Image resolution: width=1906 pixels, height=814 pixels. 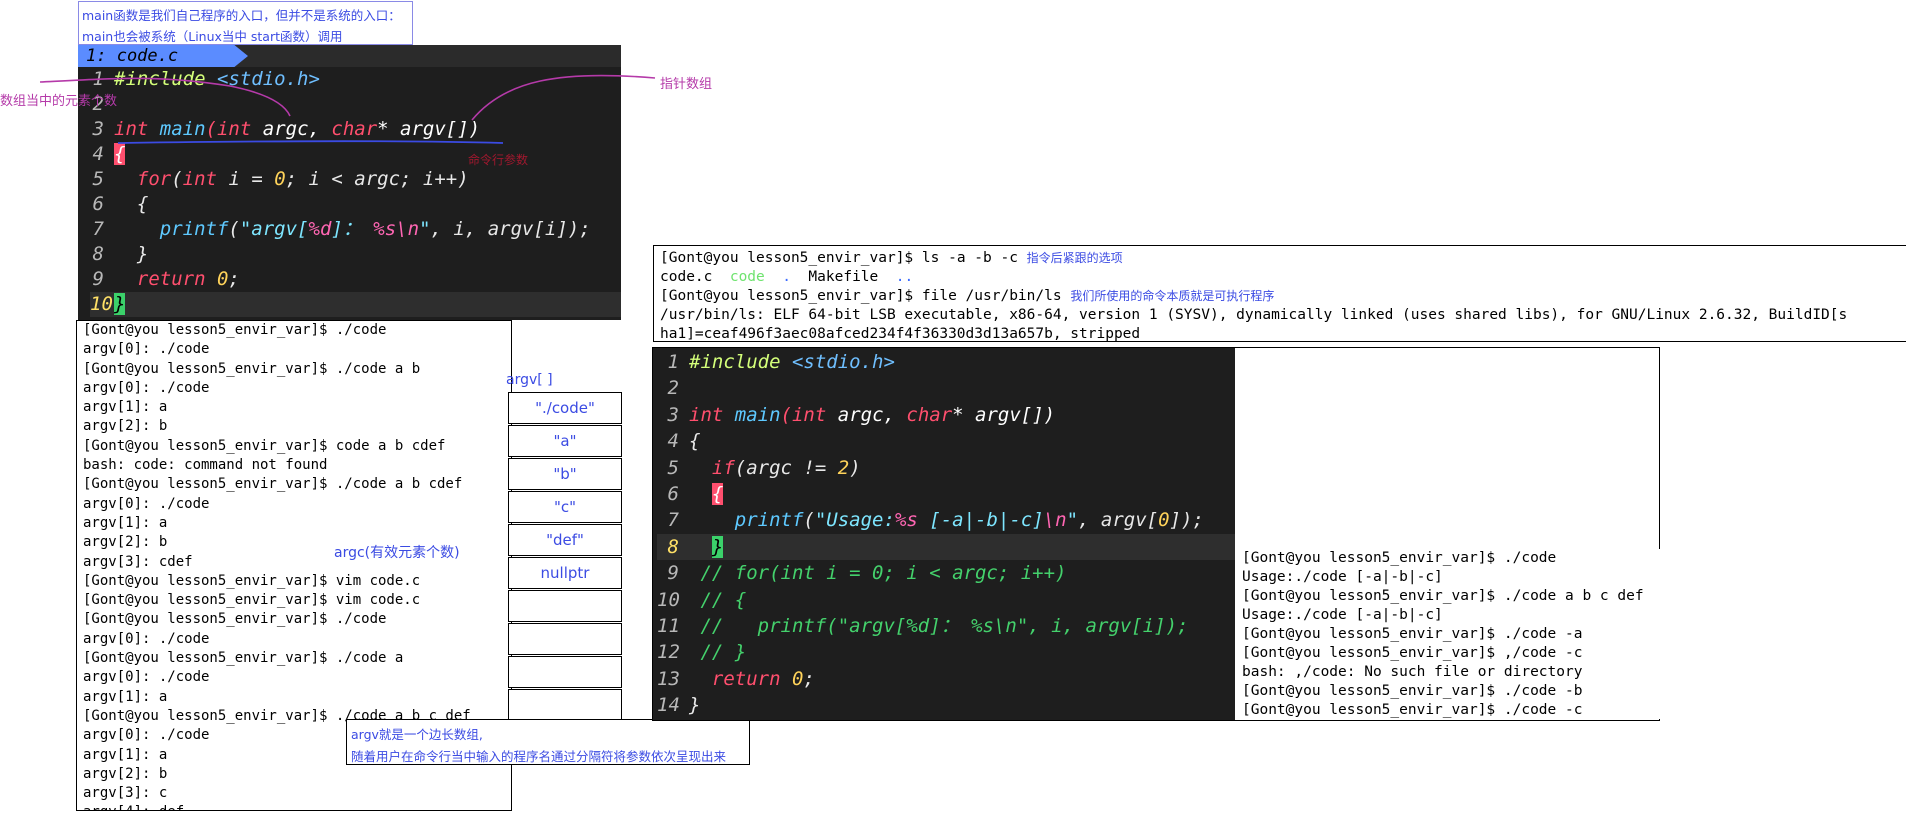 I want to click on file-command: file /usr/bin/ls, so click(x=991, y=296).